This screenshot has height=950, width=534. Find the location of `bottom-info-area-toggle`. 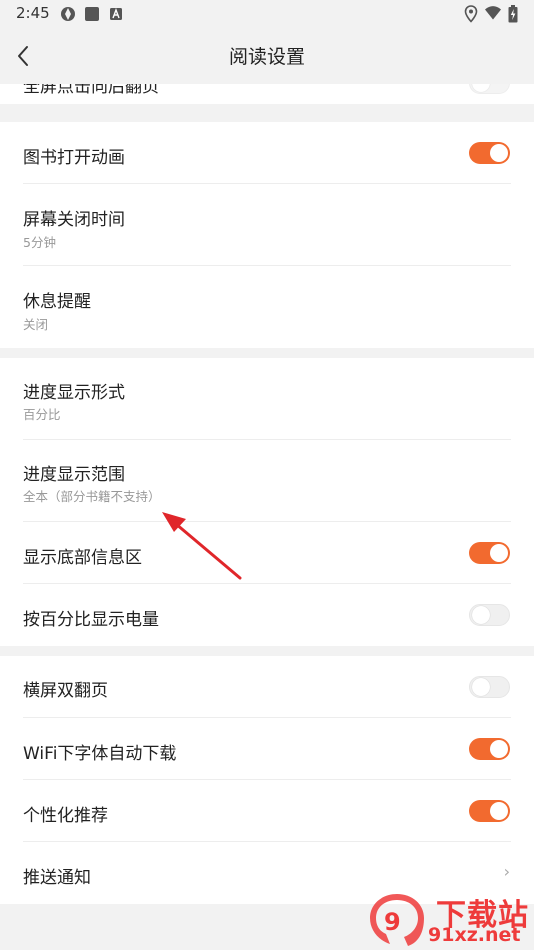

bottom-info-area-toggle is located at coordinates (489, 553).